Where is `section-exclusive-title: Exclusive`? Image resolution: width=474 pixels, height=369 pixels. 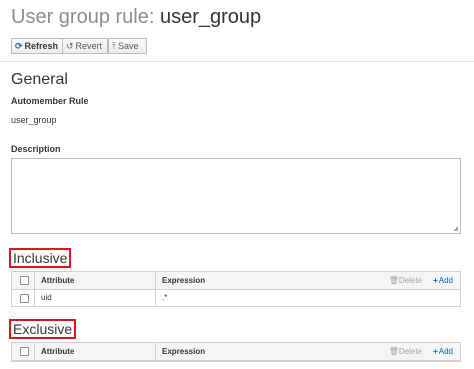 section-exclusive-title: Exclusive is located at coordinates (43, 329).